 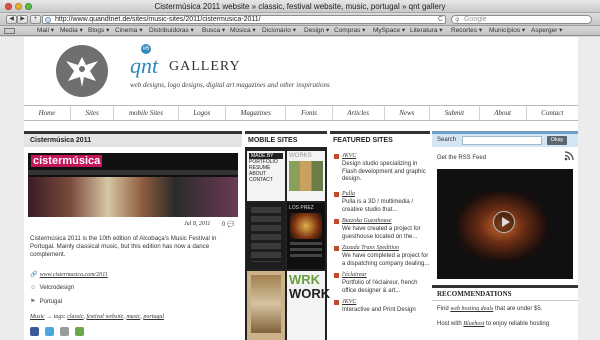 What do you see at coordinates (47, 113) in the screenshot?
I see `nav-home: Home` at bounding box center [47, 113].